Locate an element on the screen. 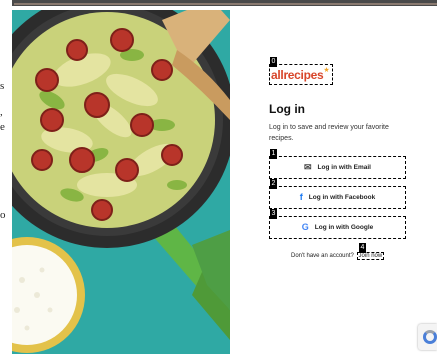 Image resolution: width=437 pixels, height=354 pixels. recaptcha-icon is located at coordinates (430, 337).